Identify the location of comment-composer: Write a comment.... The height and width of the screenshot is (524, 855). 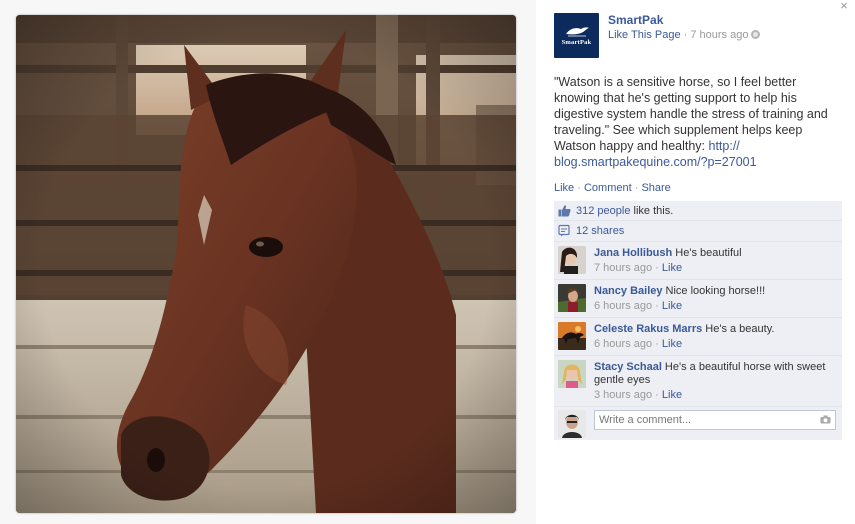
(698, 423).